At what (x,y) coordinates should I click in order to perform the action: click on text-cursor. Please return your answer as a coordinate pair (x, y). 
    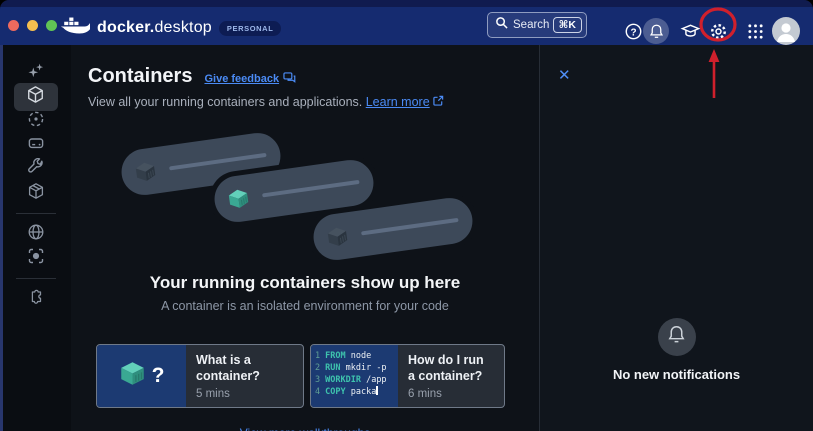
    Looking at the image, I should click on (377, 390).